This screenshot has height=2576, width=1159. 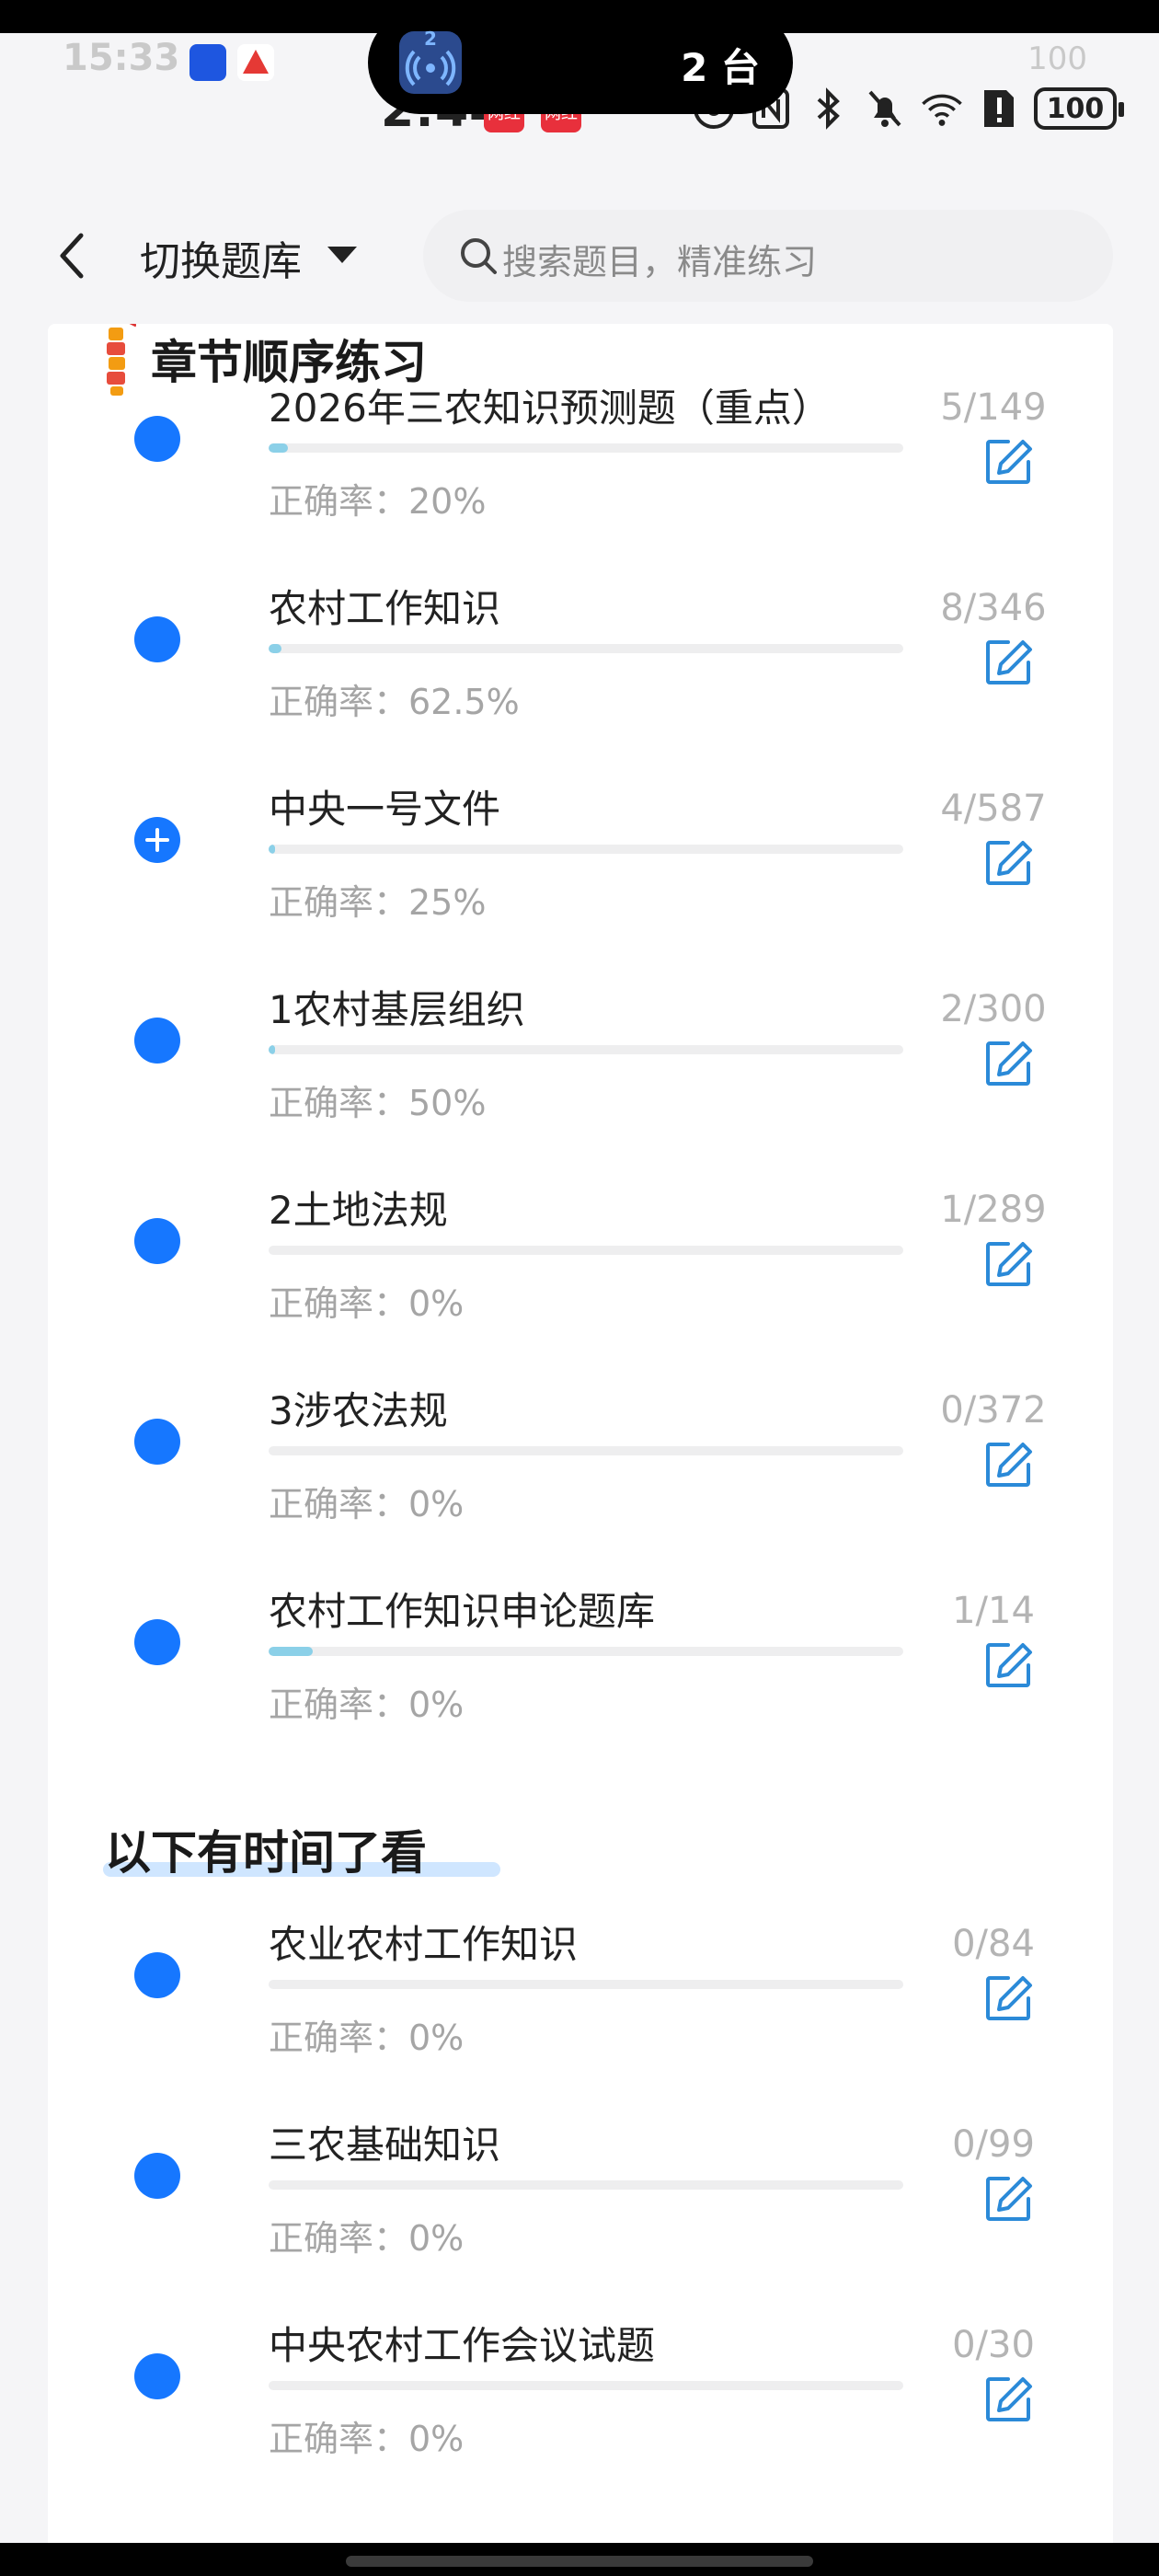 What do you see at coordinates (358, 1210) in the screenshot?
I see `chapter-title: 2土地法规` at bounding box center [358, 1210].